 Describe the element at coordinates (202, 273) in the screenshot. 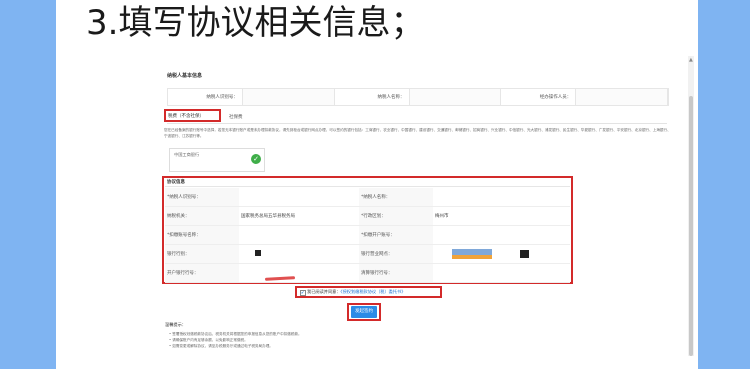

I see `form-label: 开户银行行号：` at that location.